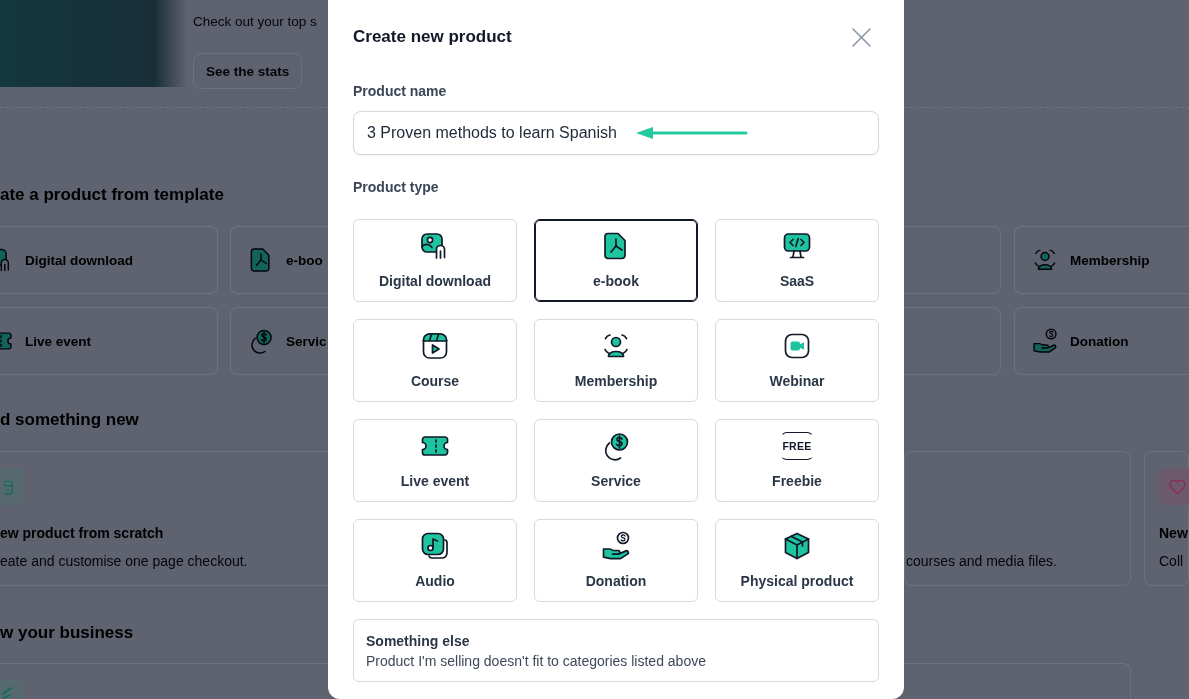 Image resolution: width=1189 pixels, height=699 pixels. What do you see at coordinates (435, 546) in the screenshot?
I see `music-note-icon` at bounding box center [435, 546].